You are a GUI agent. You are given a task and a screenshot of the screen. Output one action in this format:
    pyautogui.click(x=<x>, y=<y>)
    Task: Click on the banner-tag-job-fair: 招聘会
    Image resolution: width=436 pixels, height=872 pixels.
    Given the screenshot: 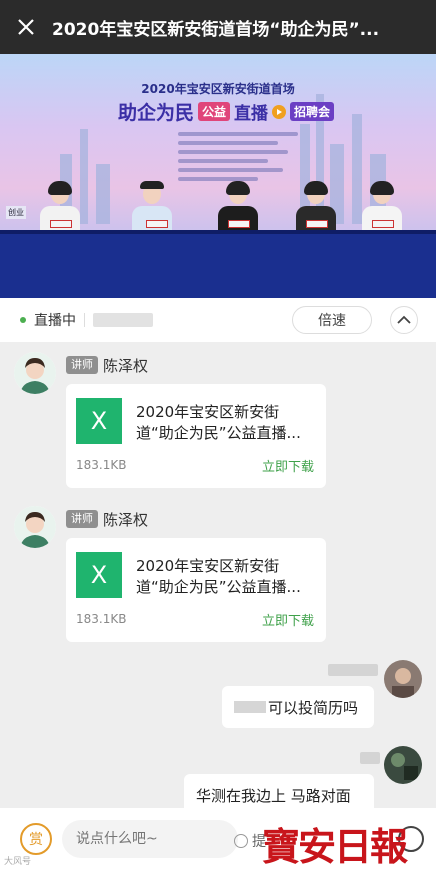 What is the action you would take?
    pyautogui.click(x=312, y=111)
    